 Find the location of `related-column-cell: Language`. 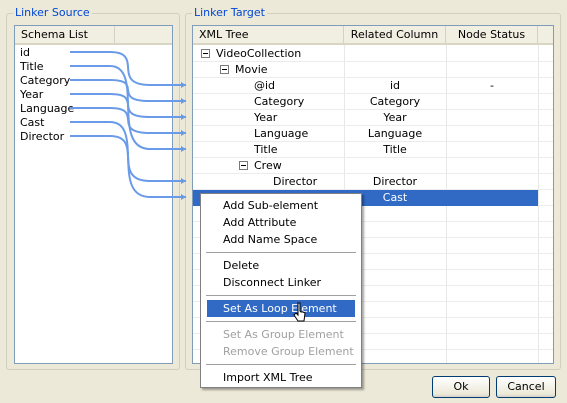

related-column-cell: Language is located at coordinates (395, 133).